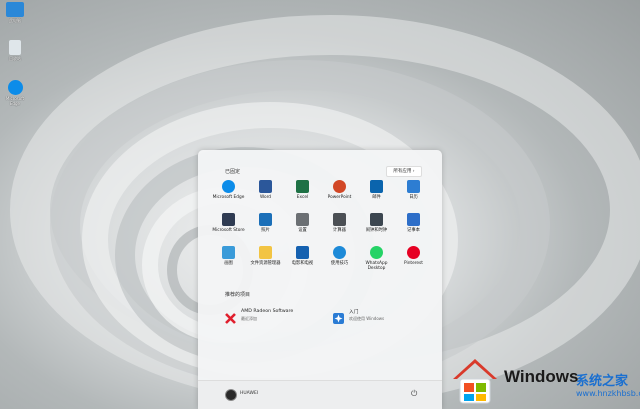  What do you see at coordinates (376, 197) in the screenshot?
I see `pinned-app-label: 邮件` at bounding box center [376, 197].